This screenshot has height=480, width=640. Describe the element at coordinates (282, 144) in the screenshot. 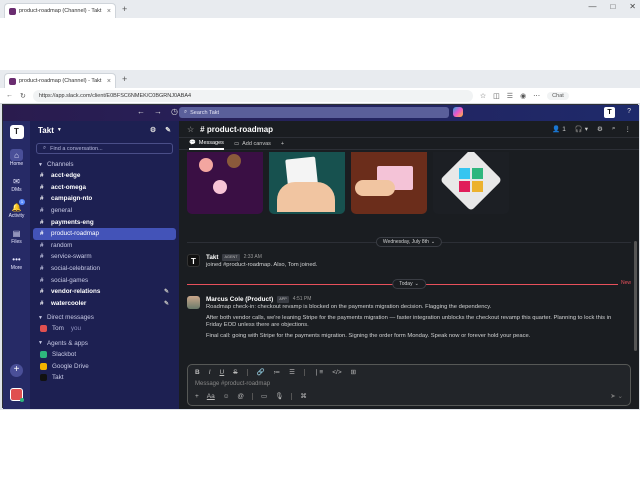

I see `add-tab-button: +` at that location.